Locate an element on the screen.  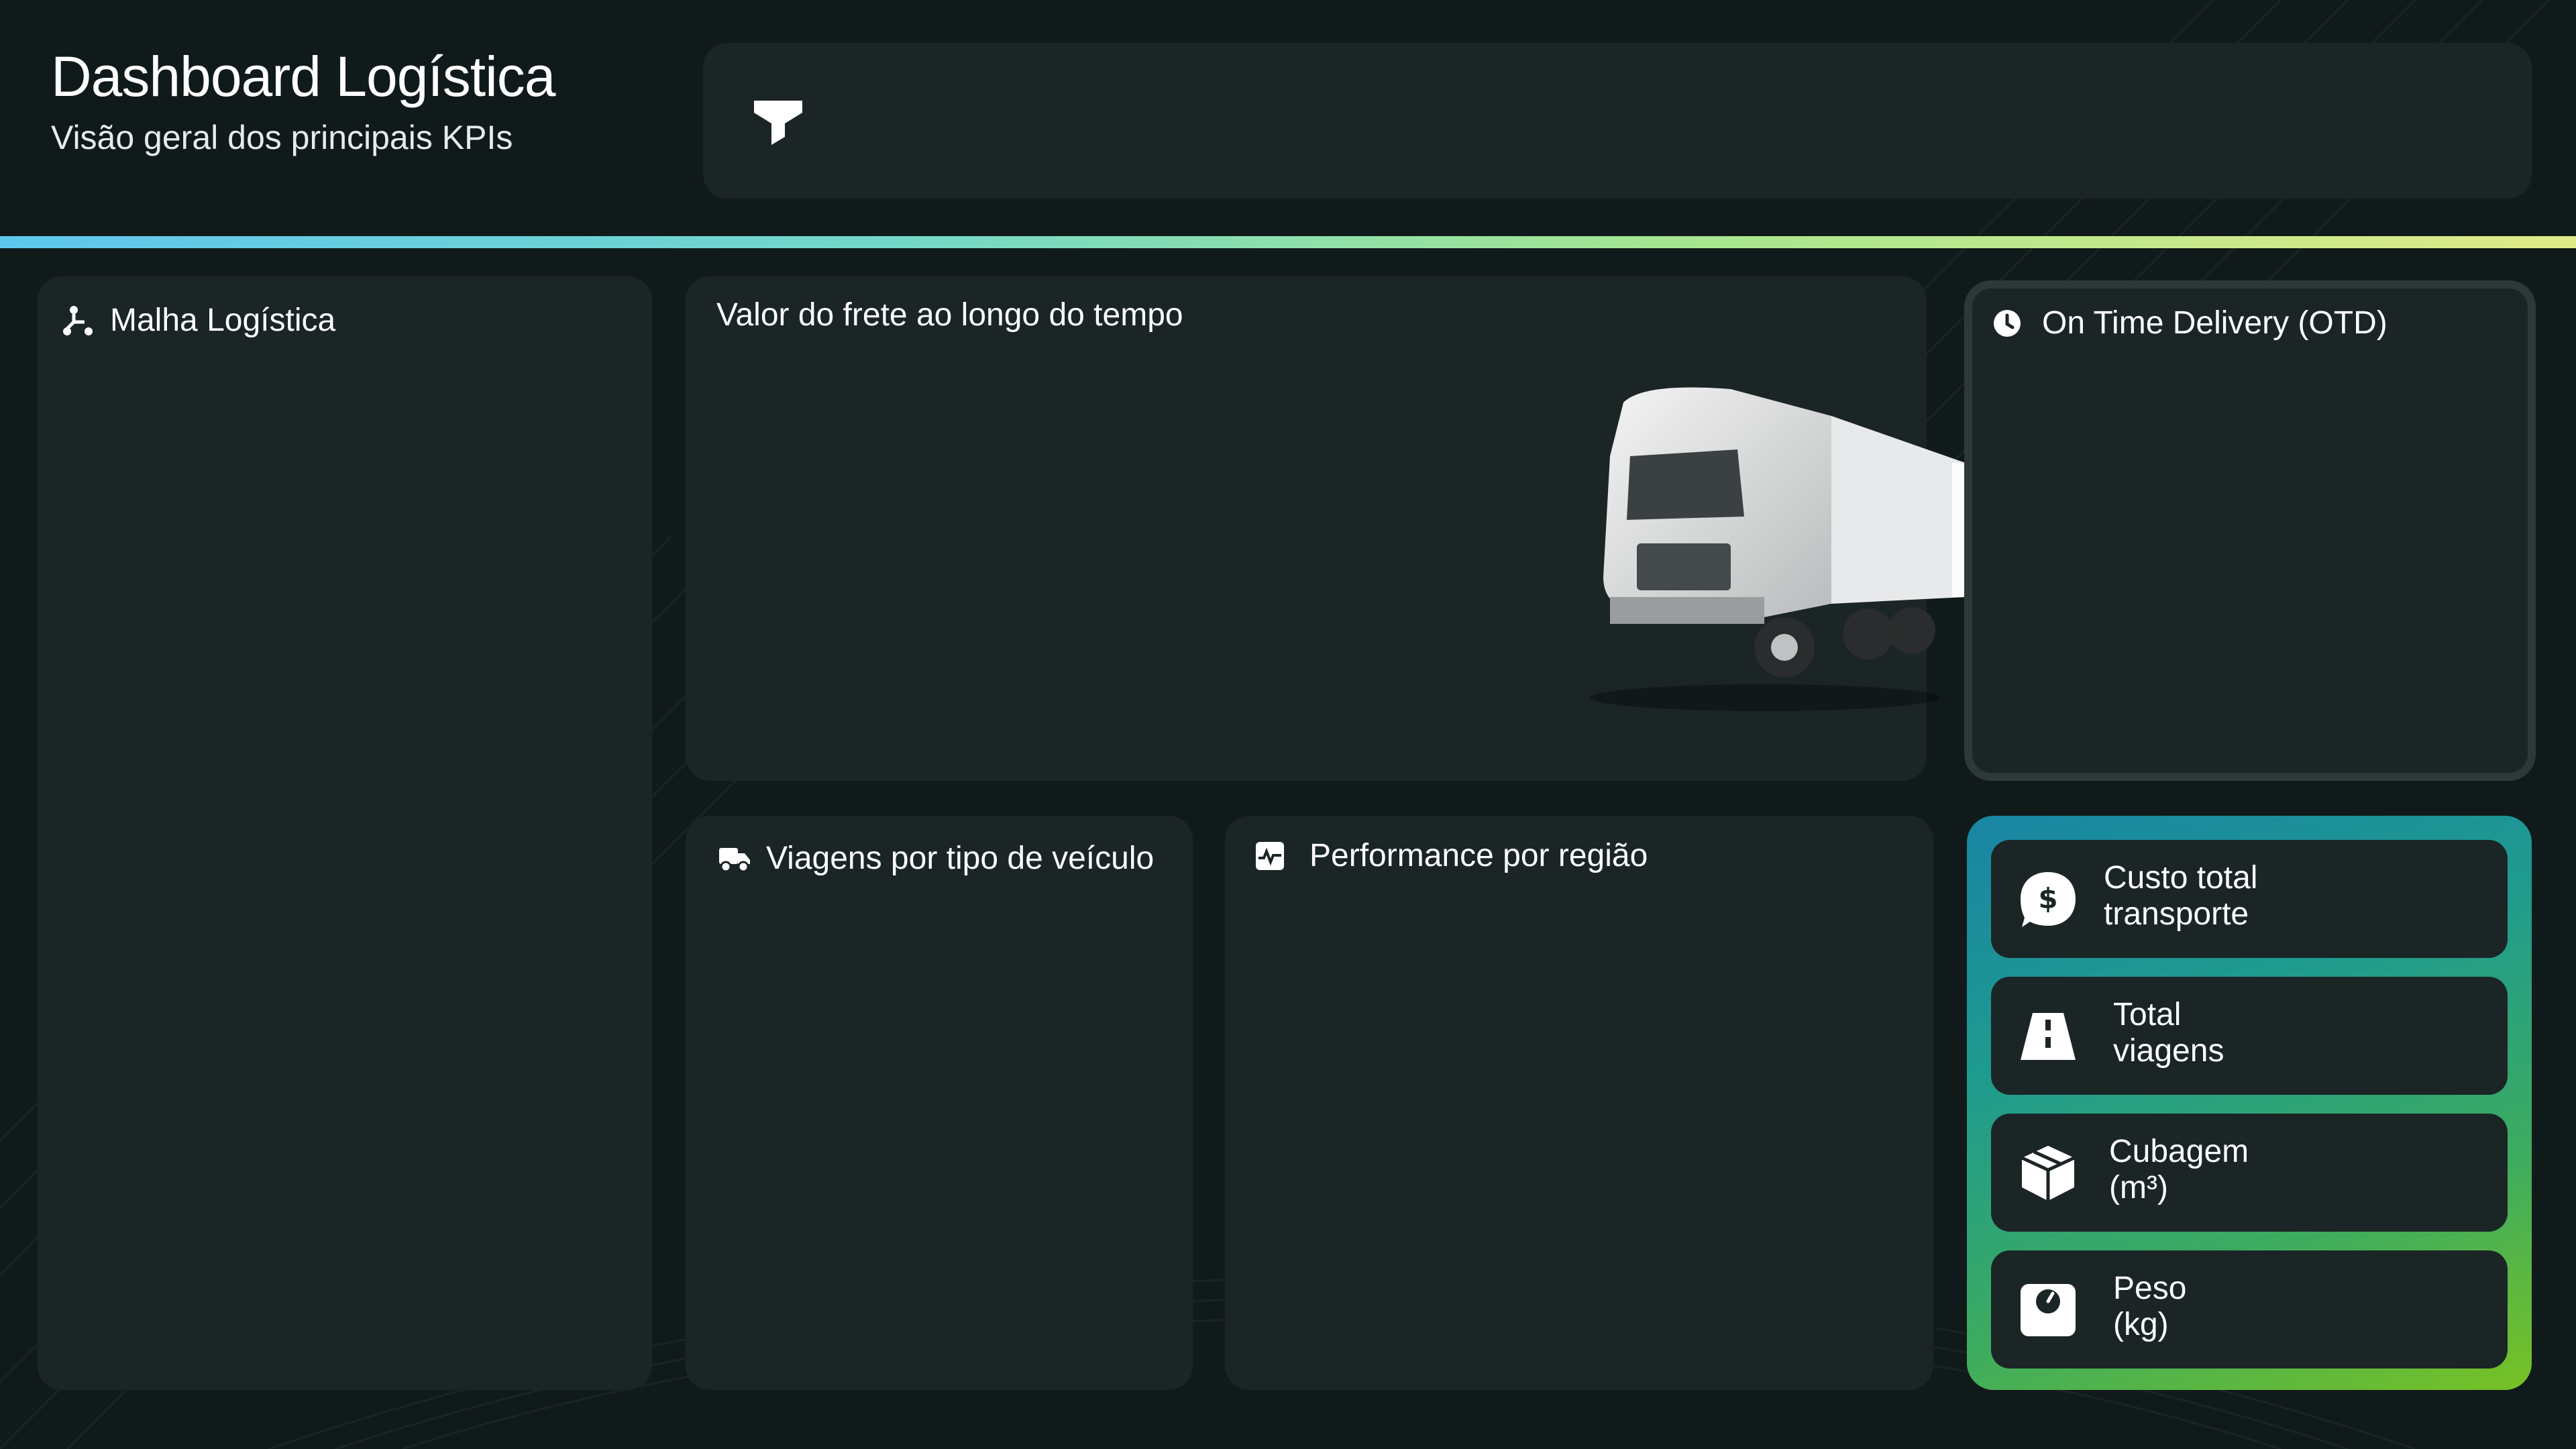
kpi-card-total-viagens: Total viagens is located at coordinates (2249, 1036).